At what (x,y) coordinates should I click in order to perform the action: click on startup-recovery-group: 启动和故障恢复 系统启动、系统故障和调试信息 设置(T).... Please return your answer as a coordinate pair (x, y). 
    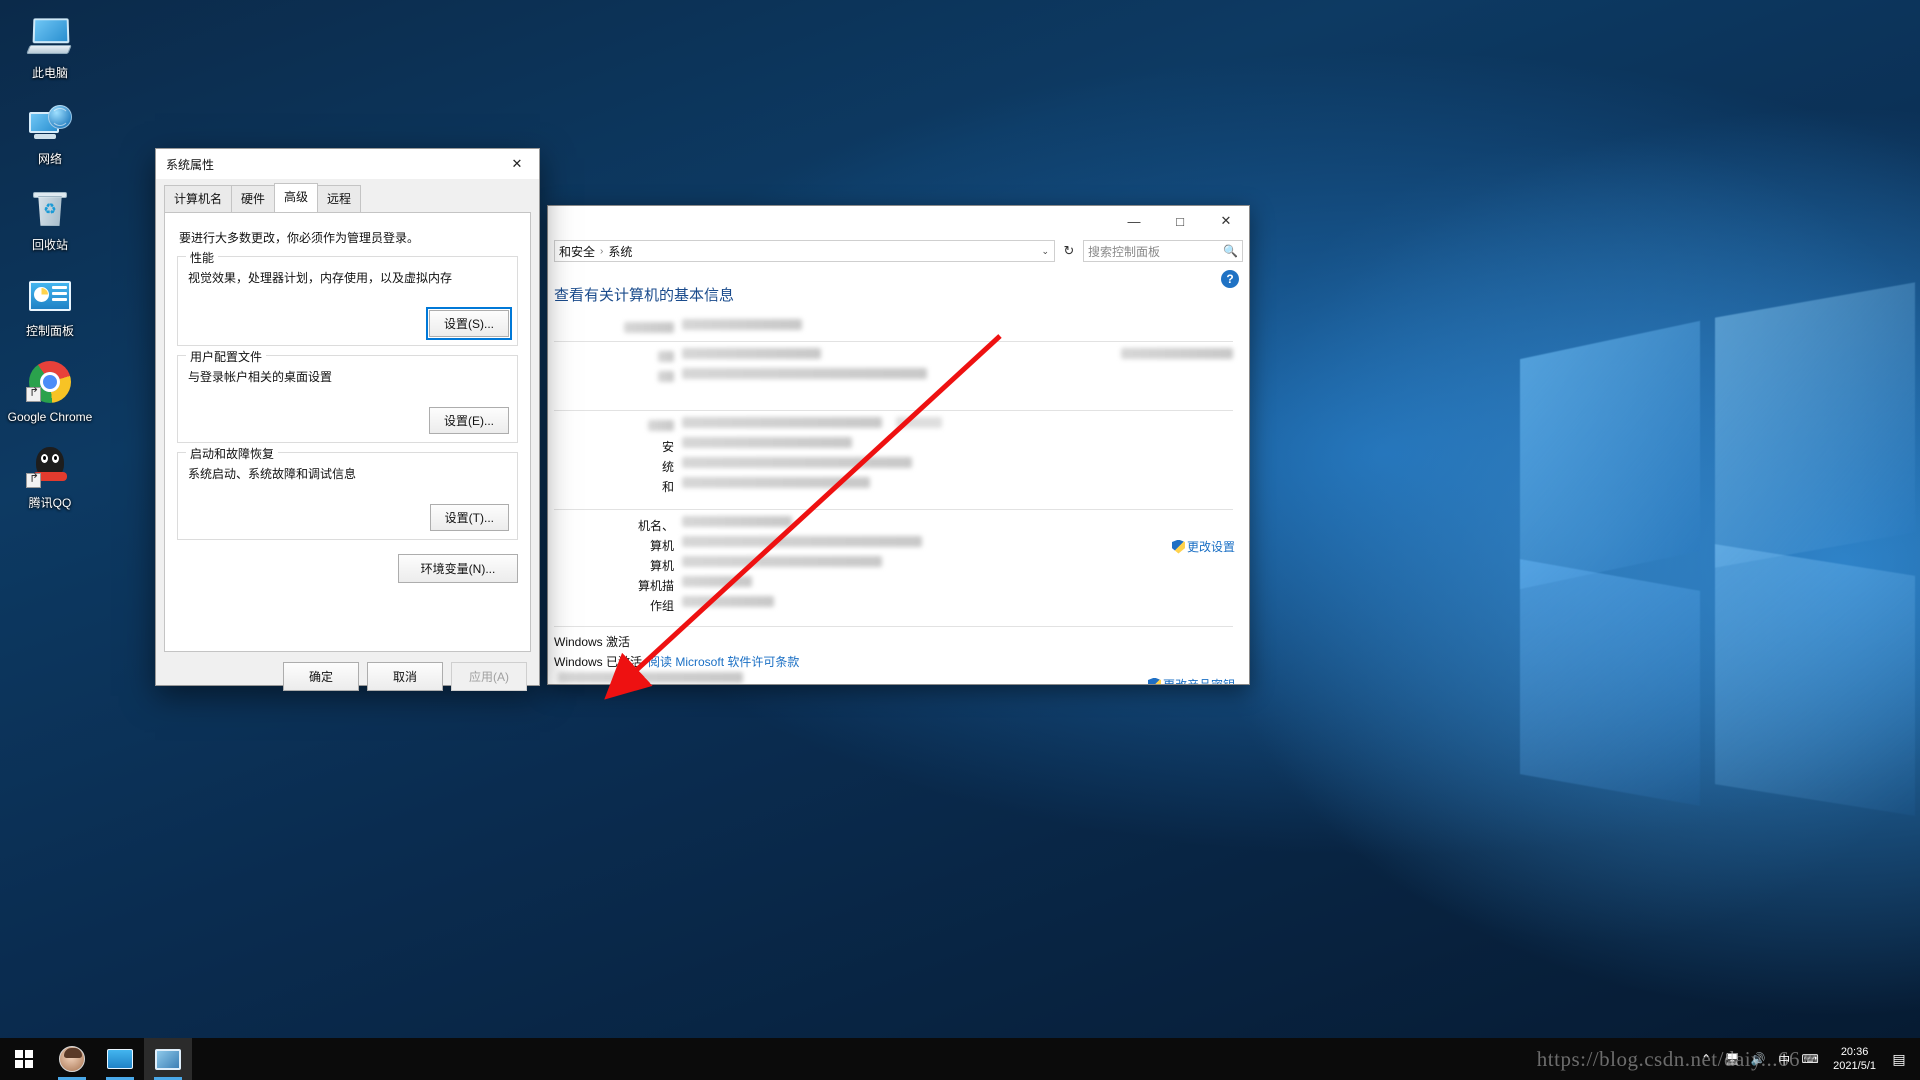
    Looking at the image, I should click on (347, 492).